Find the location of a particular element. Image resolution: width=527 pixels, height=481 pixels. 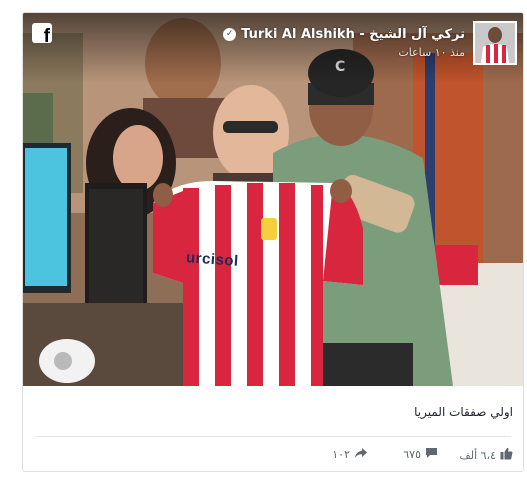

author-name-line: ✓ Turki Al Alshikh - تركي آل الشيخ is located at coordinates (344, 34).